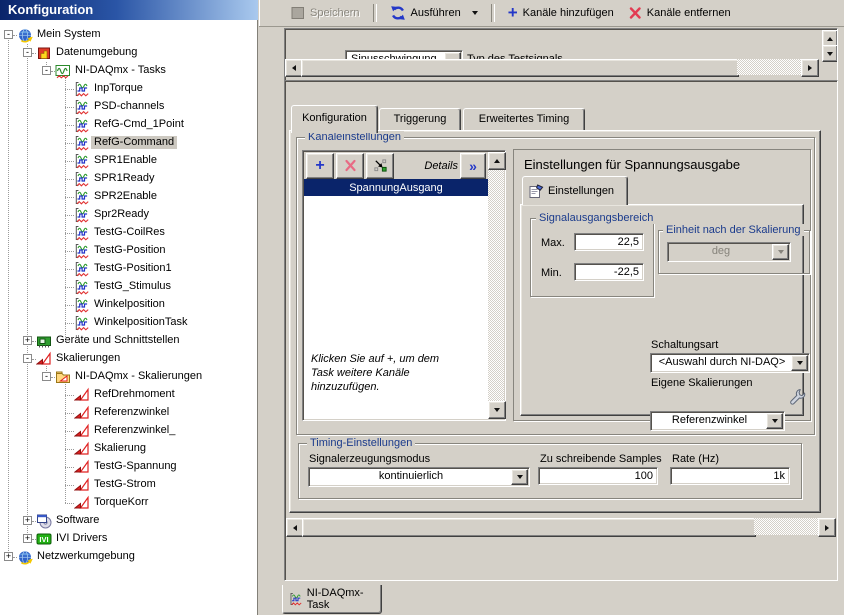  What do you see at coordinates (335, 599) in the screenshot?
I see `bottom-tab-label: NI-DAQmx-Task` at bounding box center [335, 599].